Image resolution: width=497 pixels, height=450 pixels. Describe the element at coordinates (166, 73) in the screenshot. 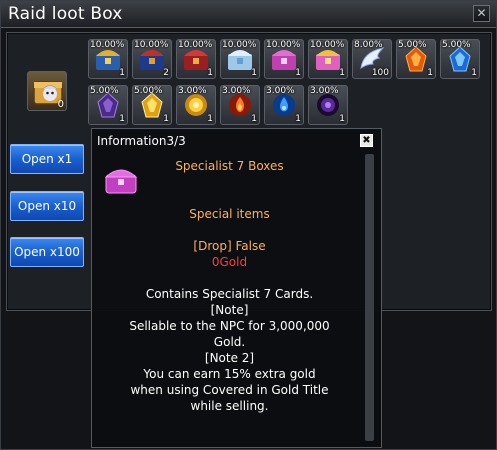

I see `item-qty: 2` at that location.